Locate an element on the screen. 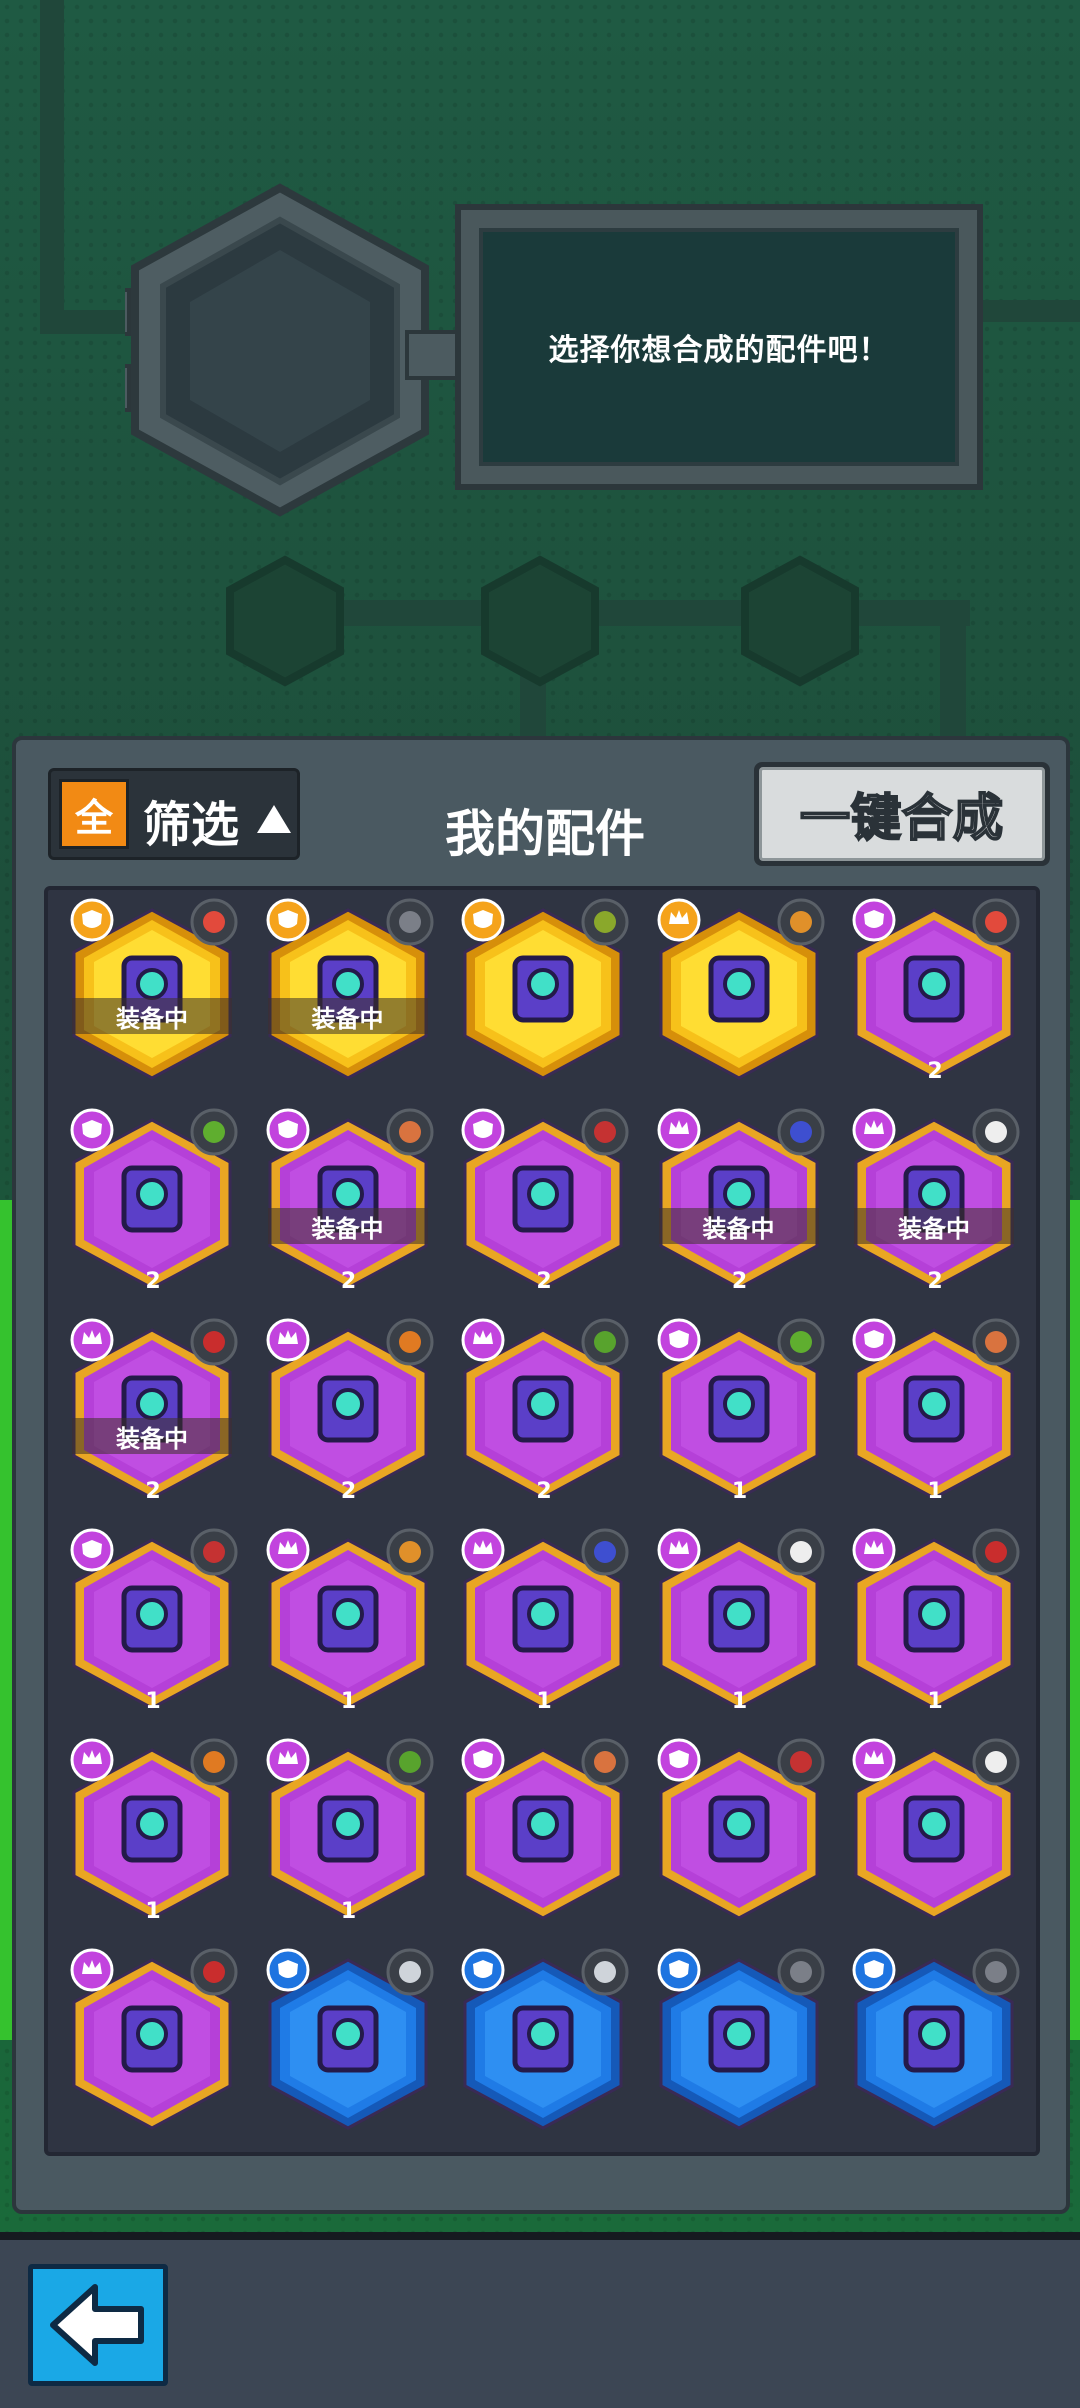 The width and height of the screenshot is (1080, 2408). arrow-left-icon is located at coordinates (97, 2325).